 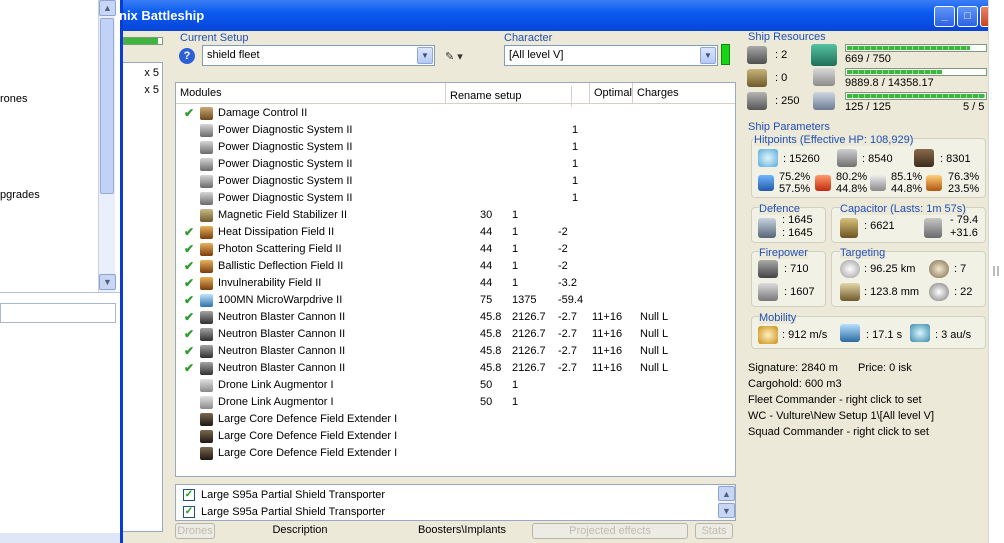 I want to click on column-blank, so click(x=581, y=93).